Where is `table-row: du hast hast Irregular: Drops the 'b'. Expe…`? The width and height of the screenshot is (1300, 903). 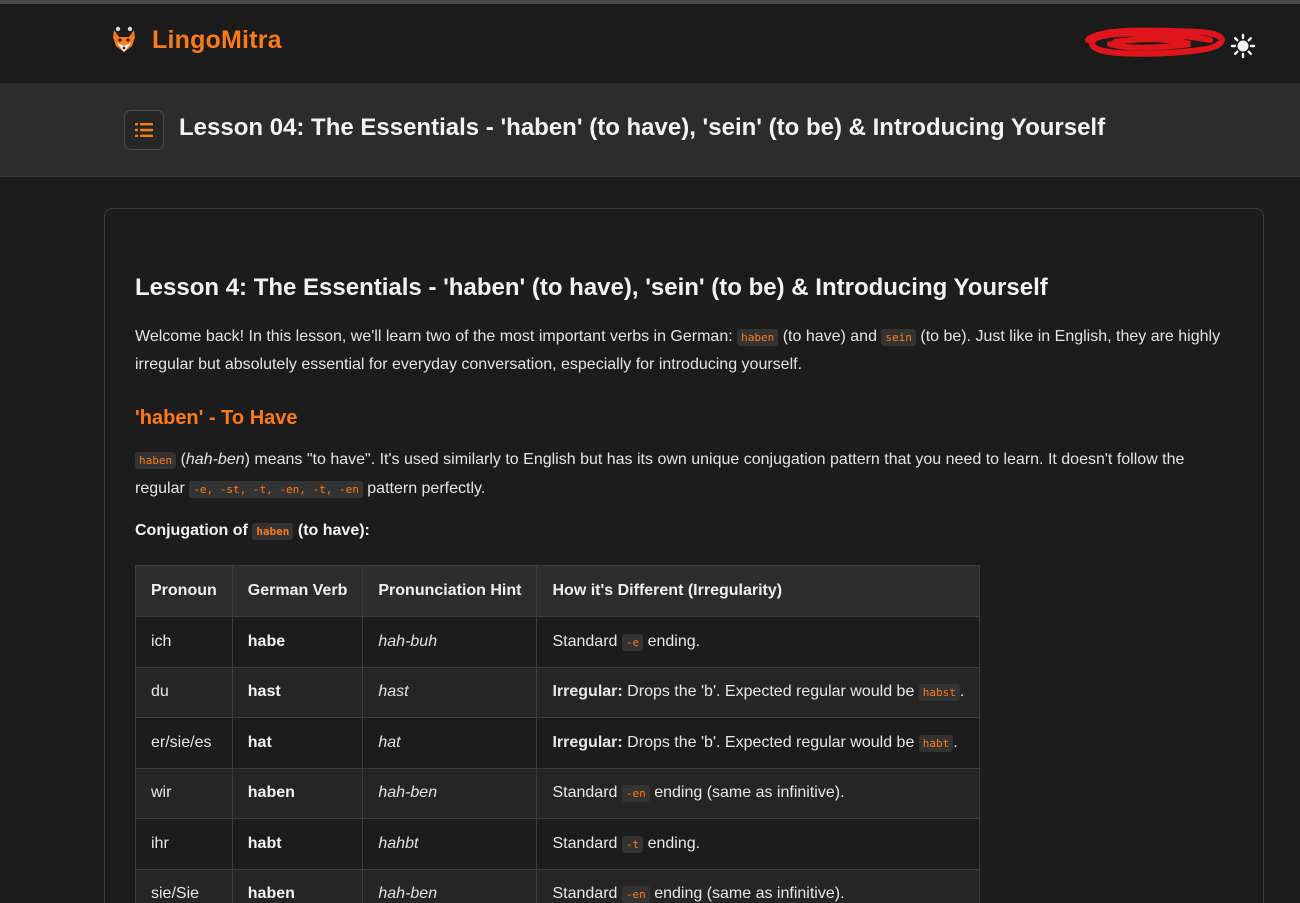
table-row: du hast hast Irregular: Drops the 'b'. Expe… is located at coordinates (558, 692).